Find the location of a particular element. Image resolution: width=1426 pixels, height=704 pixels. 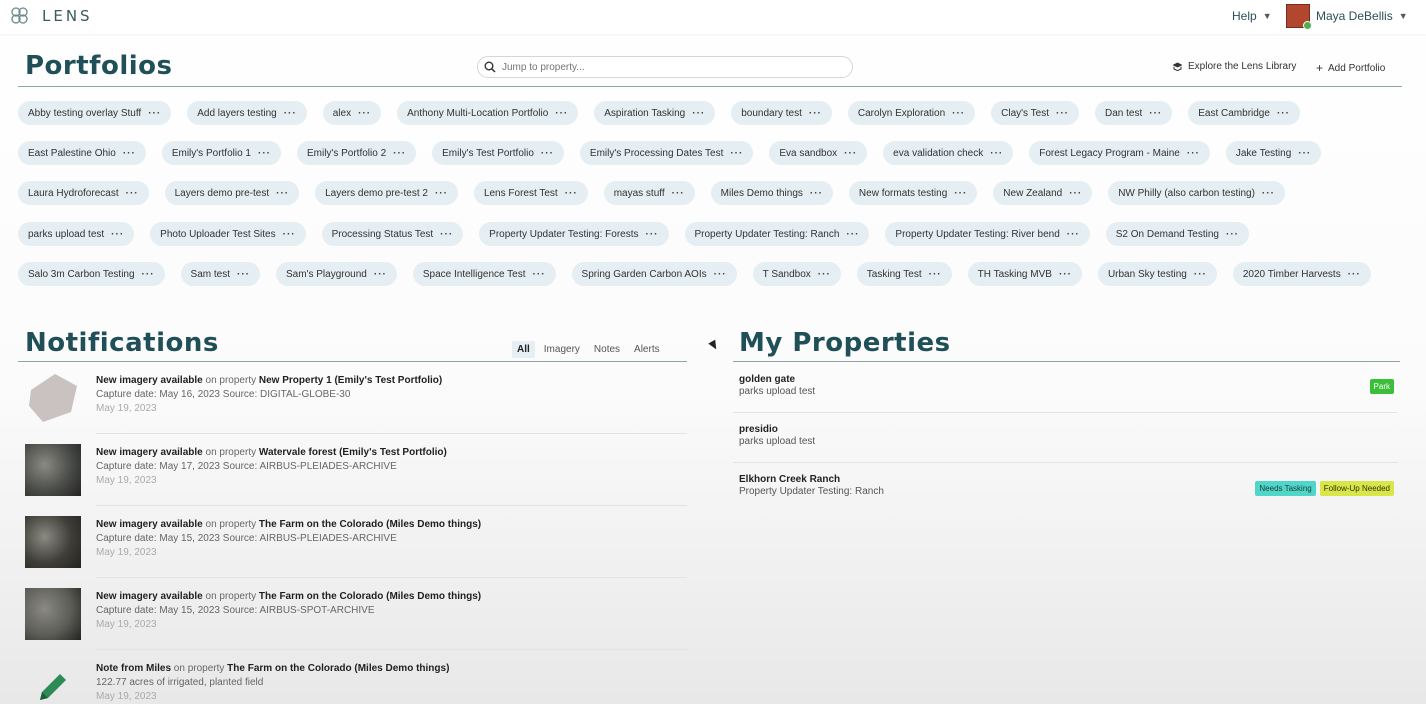

property-item: presidio parks upload test is located at coordinates (1066, 443).